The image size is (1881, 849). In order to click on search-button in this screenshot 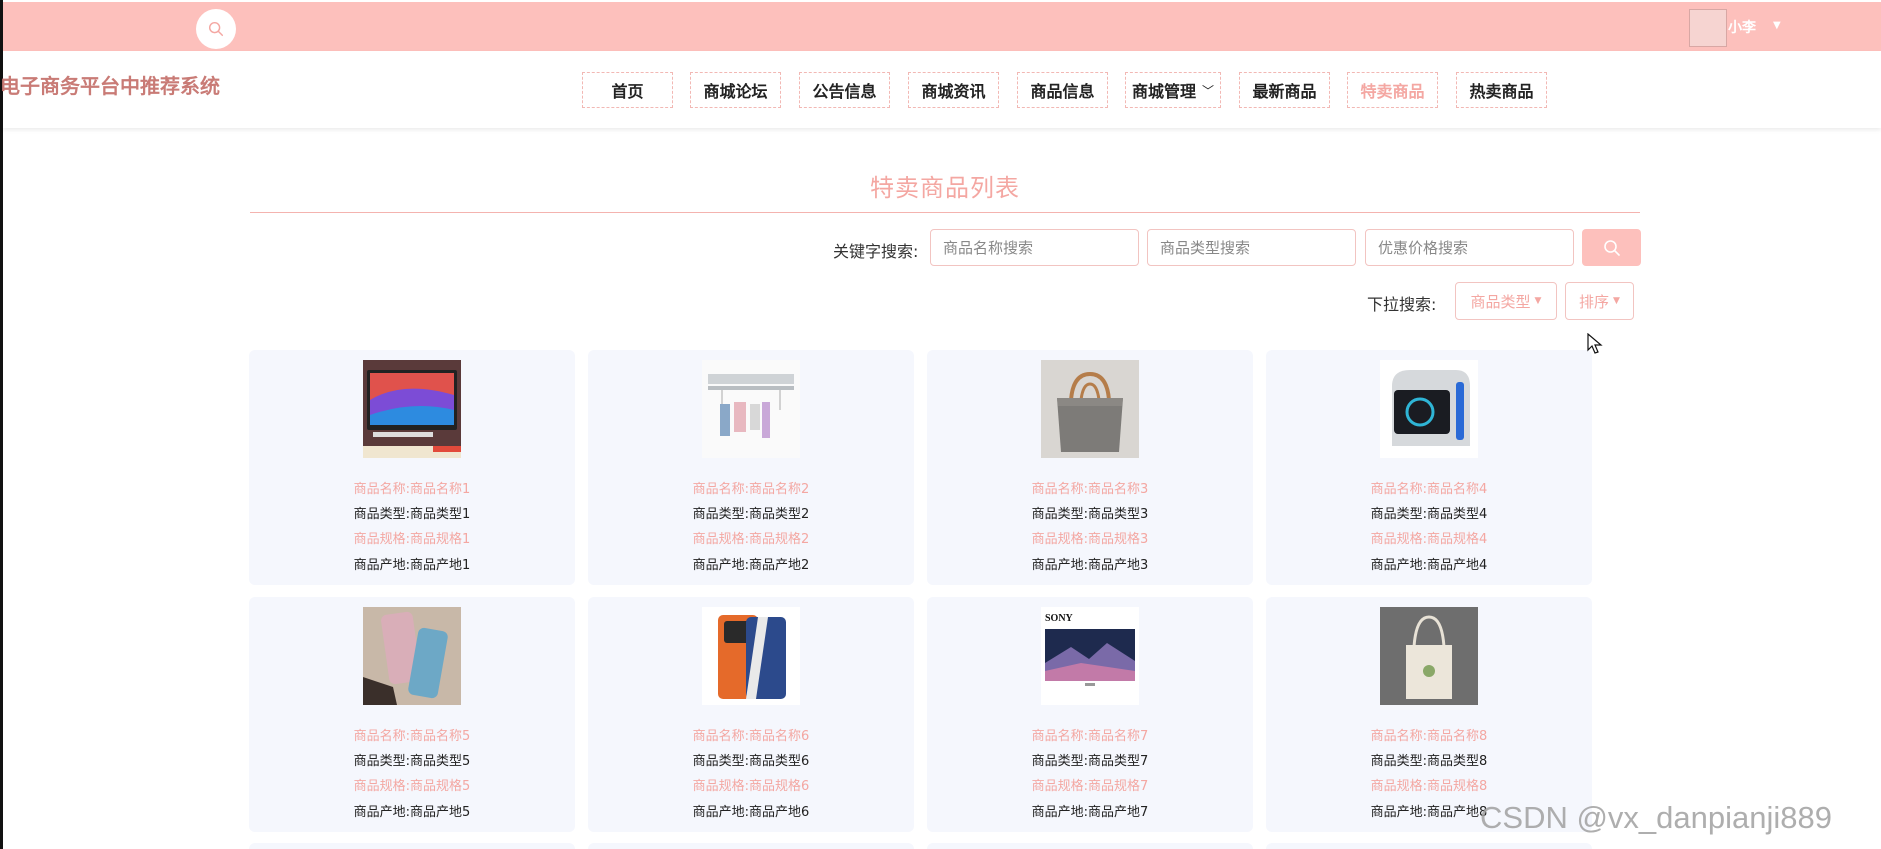, I will do `click(1611, 247)`.